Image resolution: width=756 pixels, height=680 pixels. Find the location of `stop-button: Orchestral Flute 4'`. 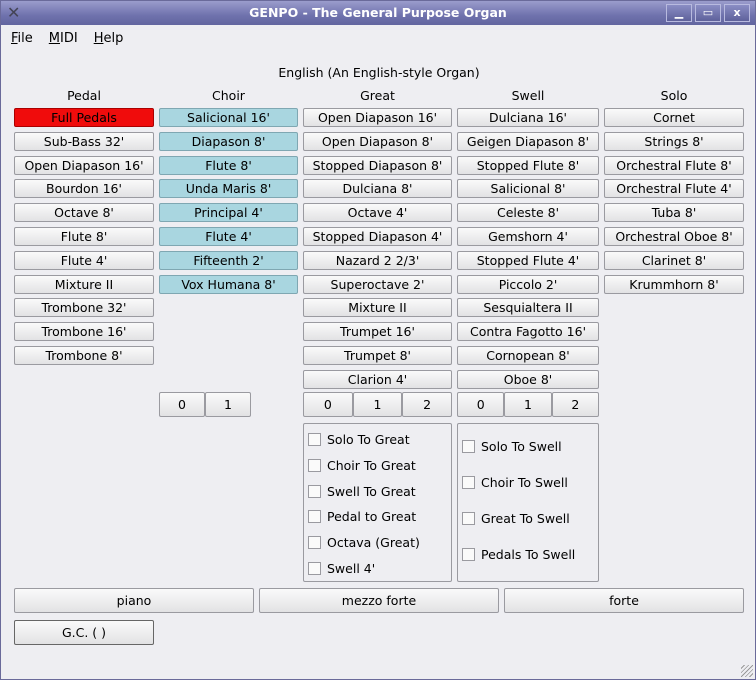

stop-button: Orchestral Flute 4' is located at coordinates (674, 189).